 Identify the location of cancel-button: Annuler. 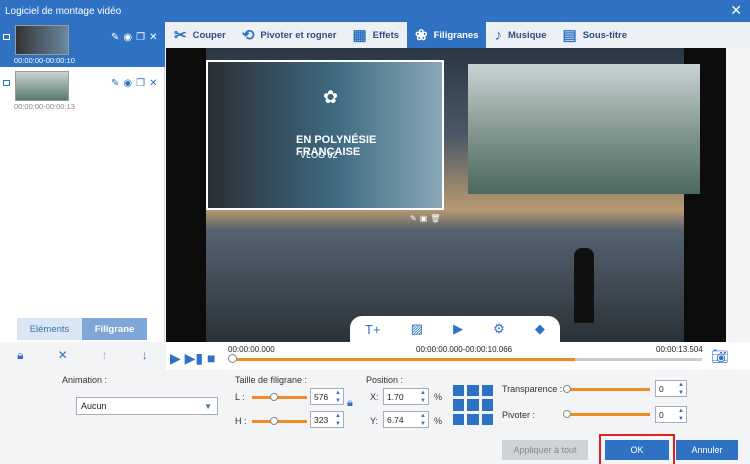
(707, 450).